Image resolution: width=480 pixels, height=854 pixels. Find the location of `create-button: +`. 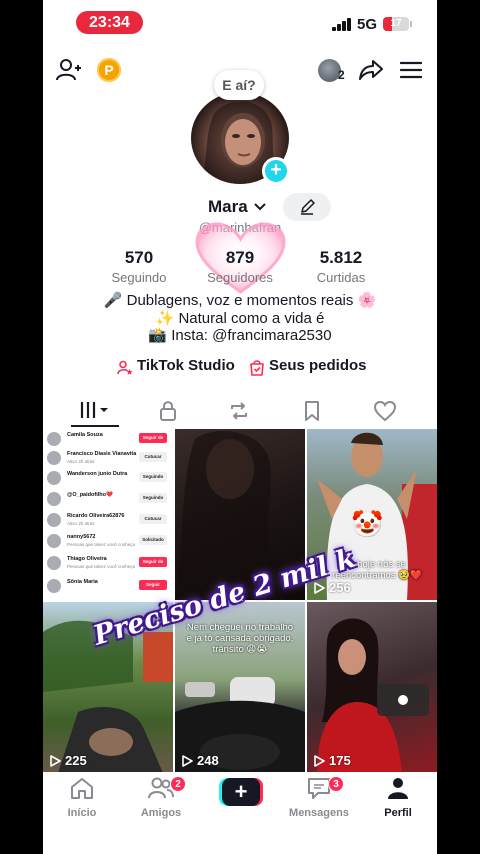

create-button: + is located at coordinates (241, 792).